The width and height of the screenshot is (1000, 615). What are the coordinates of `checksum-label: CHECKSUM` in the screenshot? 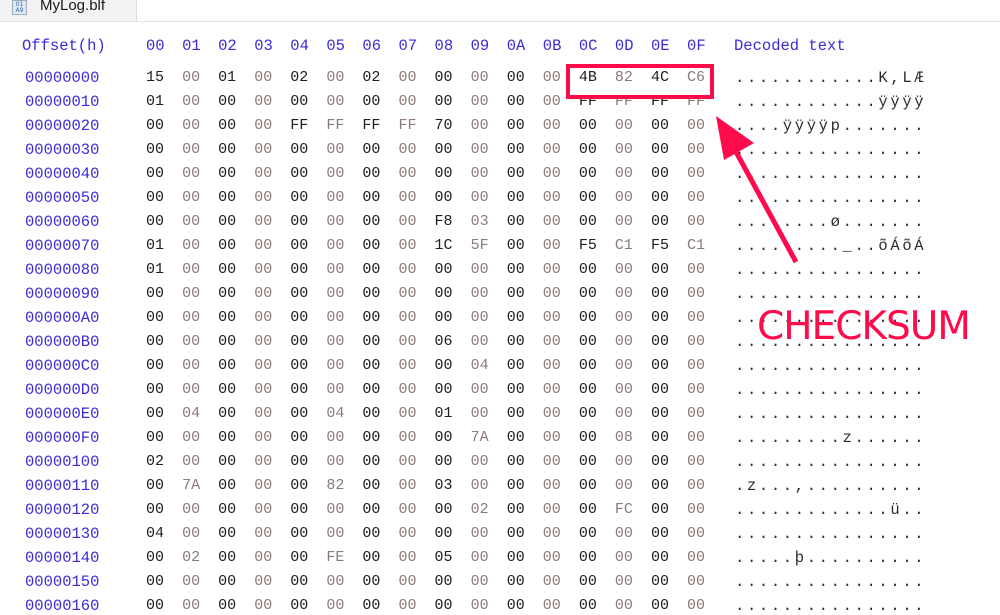 It's located at (864, 326).